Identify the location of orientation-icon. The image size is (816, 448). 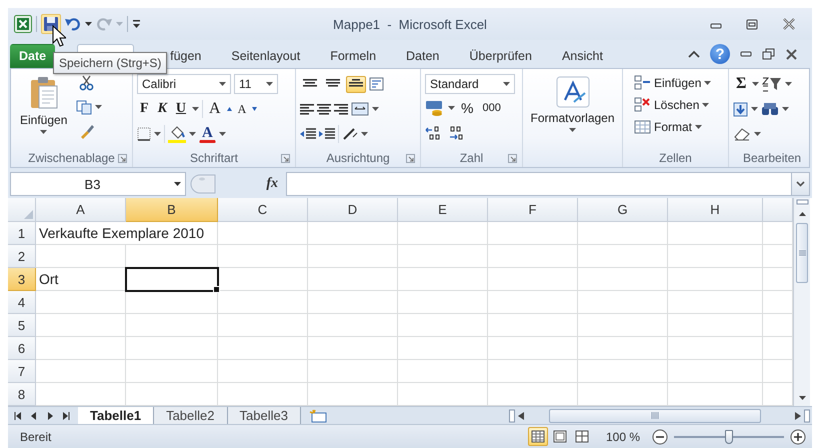
(350, 134).